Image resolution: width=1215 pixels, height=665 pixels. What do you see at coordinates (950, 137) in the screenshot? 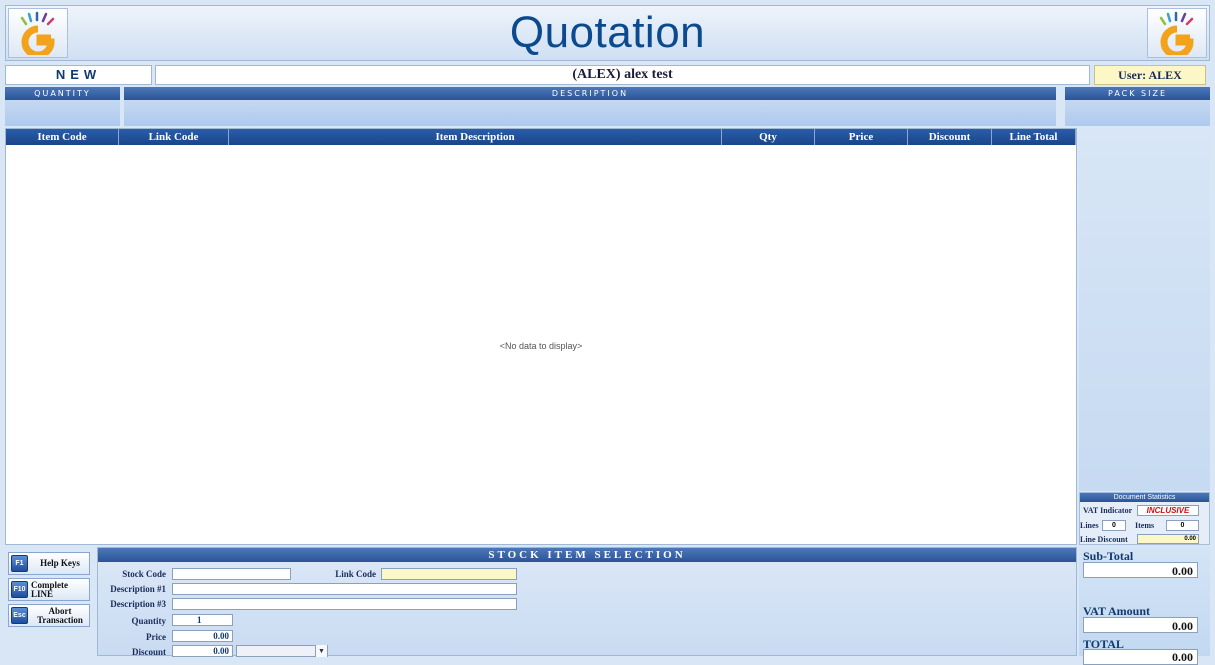
I see `column-discount: Discount` at bounding box center [950, 137].